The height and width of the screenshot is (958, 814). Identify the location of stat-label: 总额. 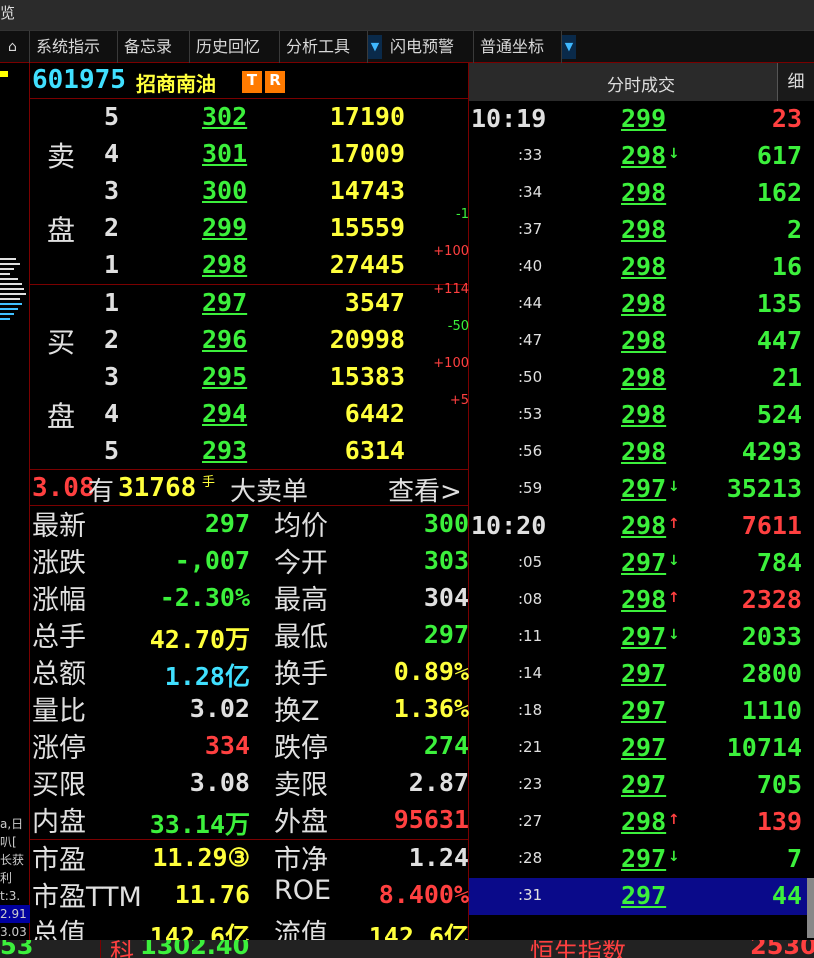
(59, 674).